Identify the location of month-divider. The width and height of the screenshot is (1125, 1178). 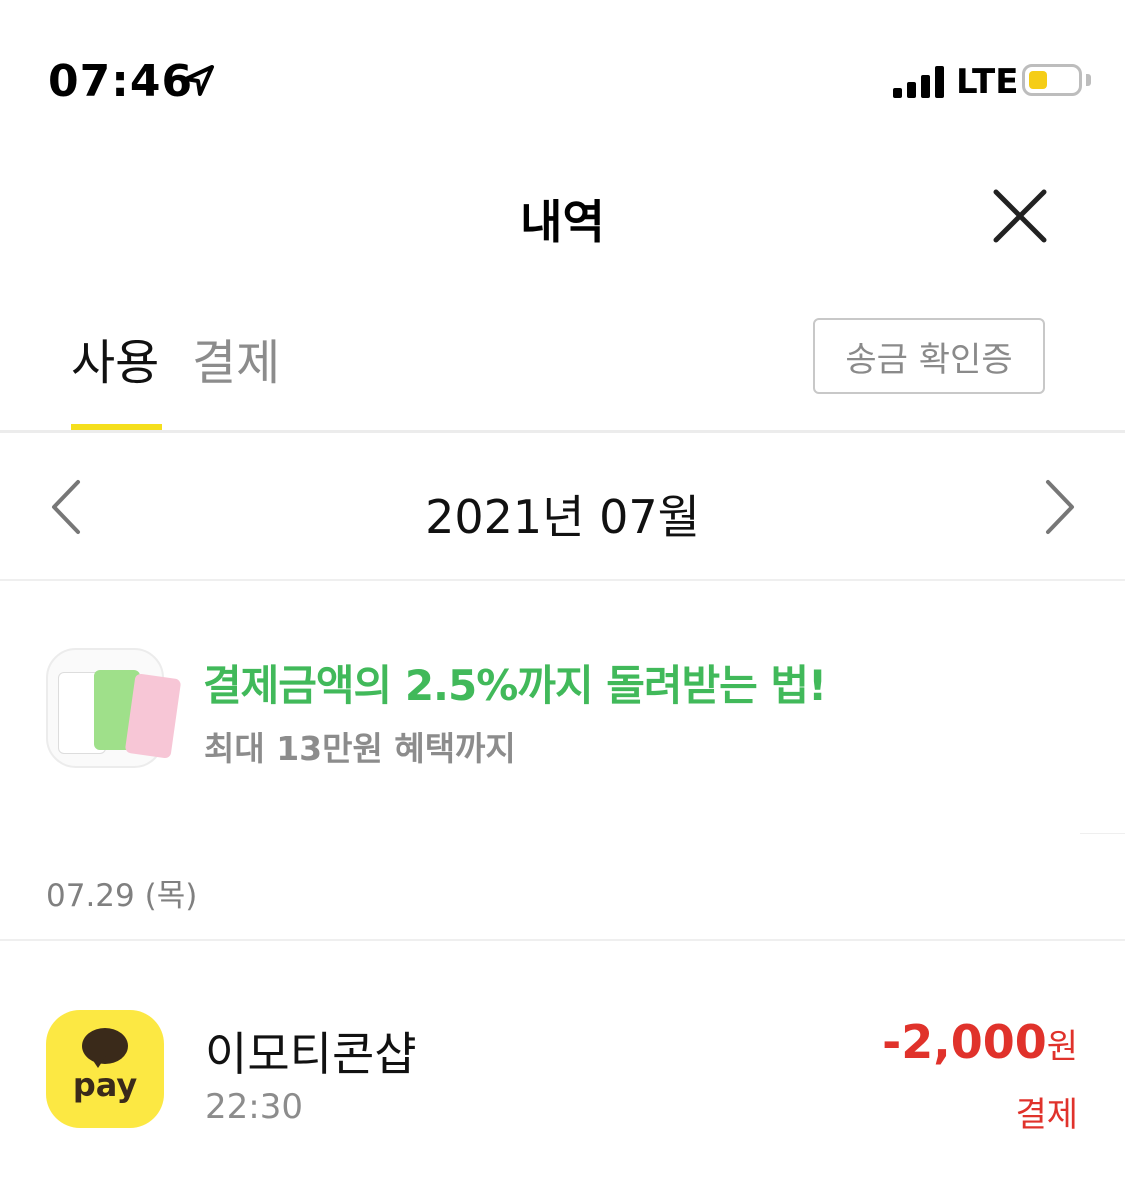
(562, 580).